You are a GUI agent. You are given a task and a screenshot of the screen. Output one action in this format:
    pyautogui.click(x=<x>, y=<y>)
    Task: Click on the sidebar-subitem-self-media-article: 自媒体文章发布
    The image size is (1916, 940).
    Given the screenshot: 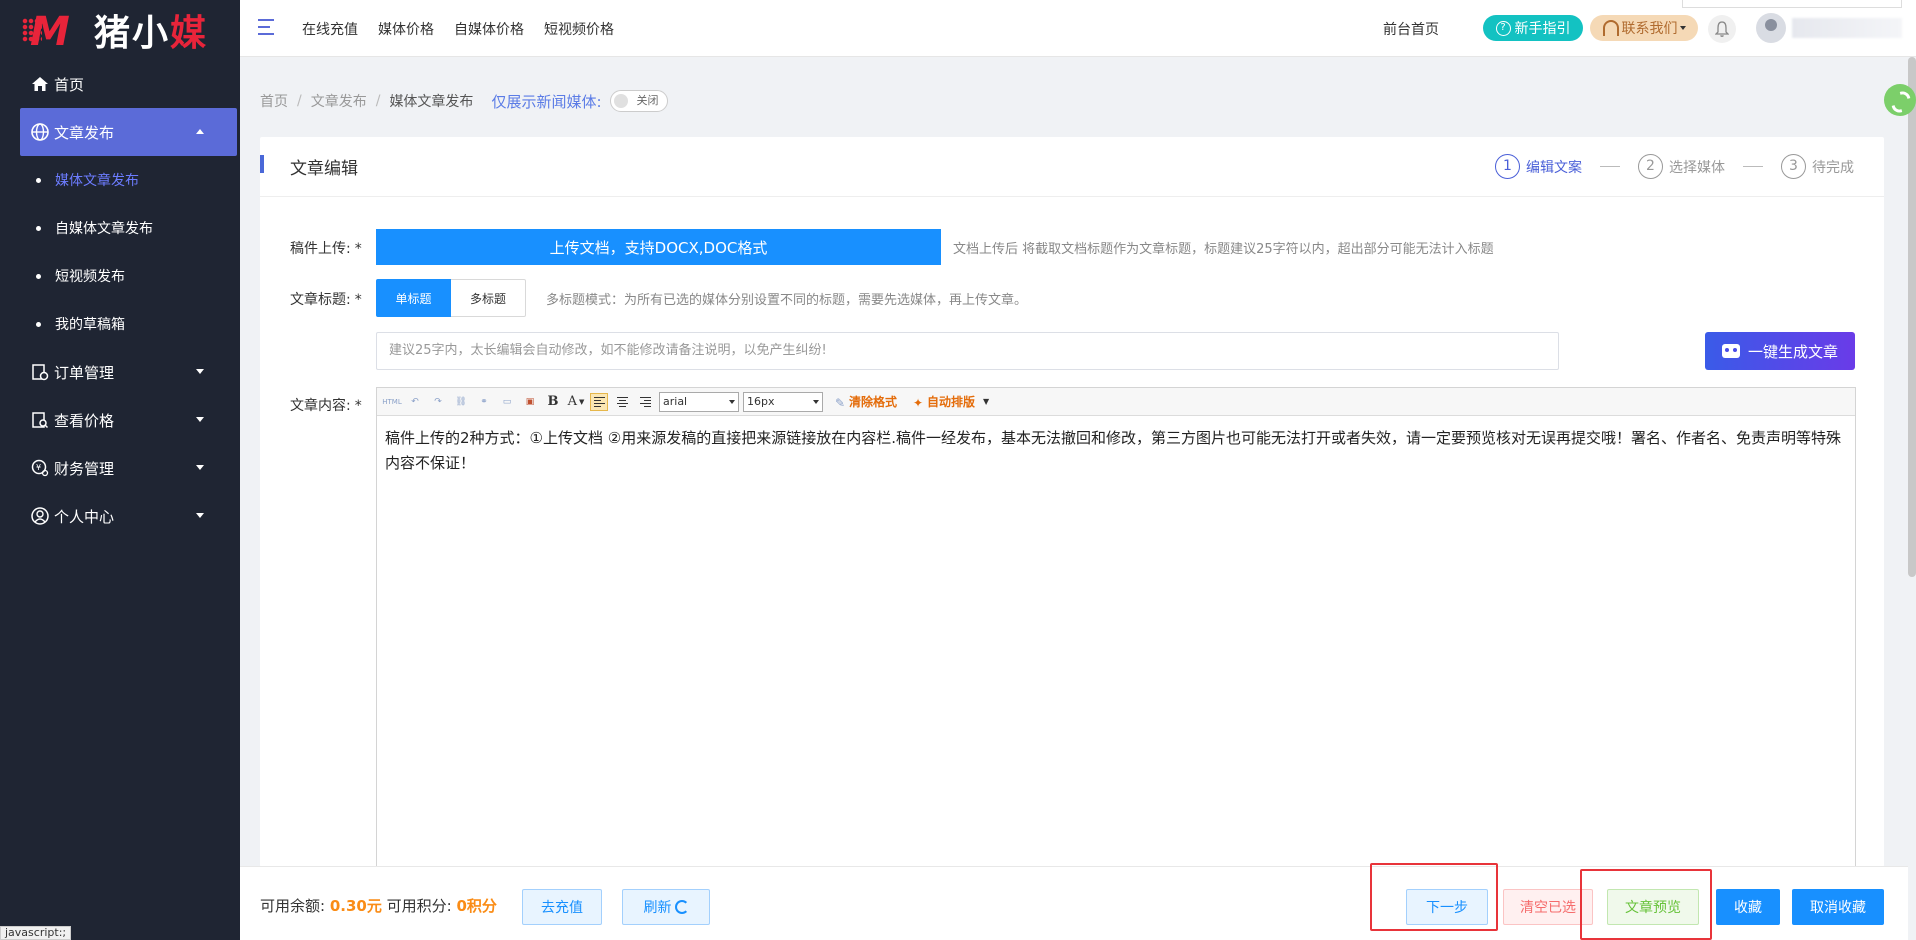 What is the action you would take?
    pyautogui.click(x=120, y=228)
    